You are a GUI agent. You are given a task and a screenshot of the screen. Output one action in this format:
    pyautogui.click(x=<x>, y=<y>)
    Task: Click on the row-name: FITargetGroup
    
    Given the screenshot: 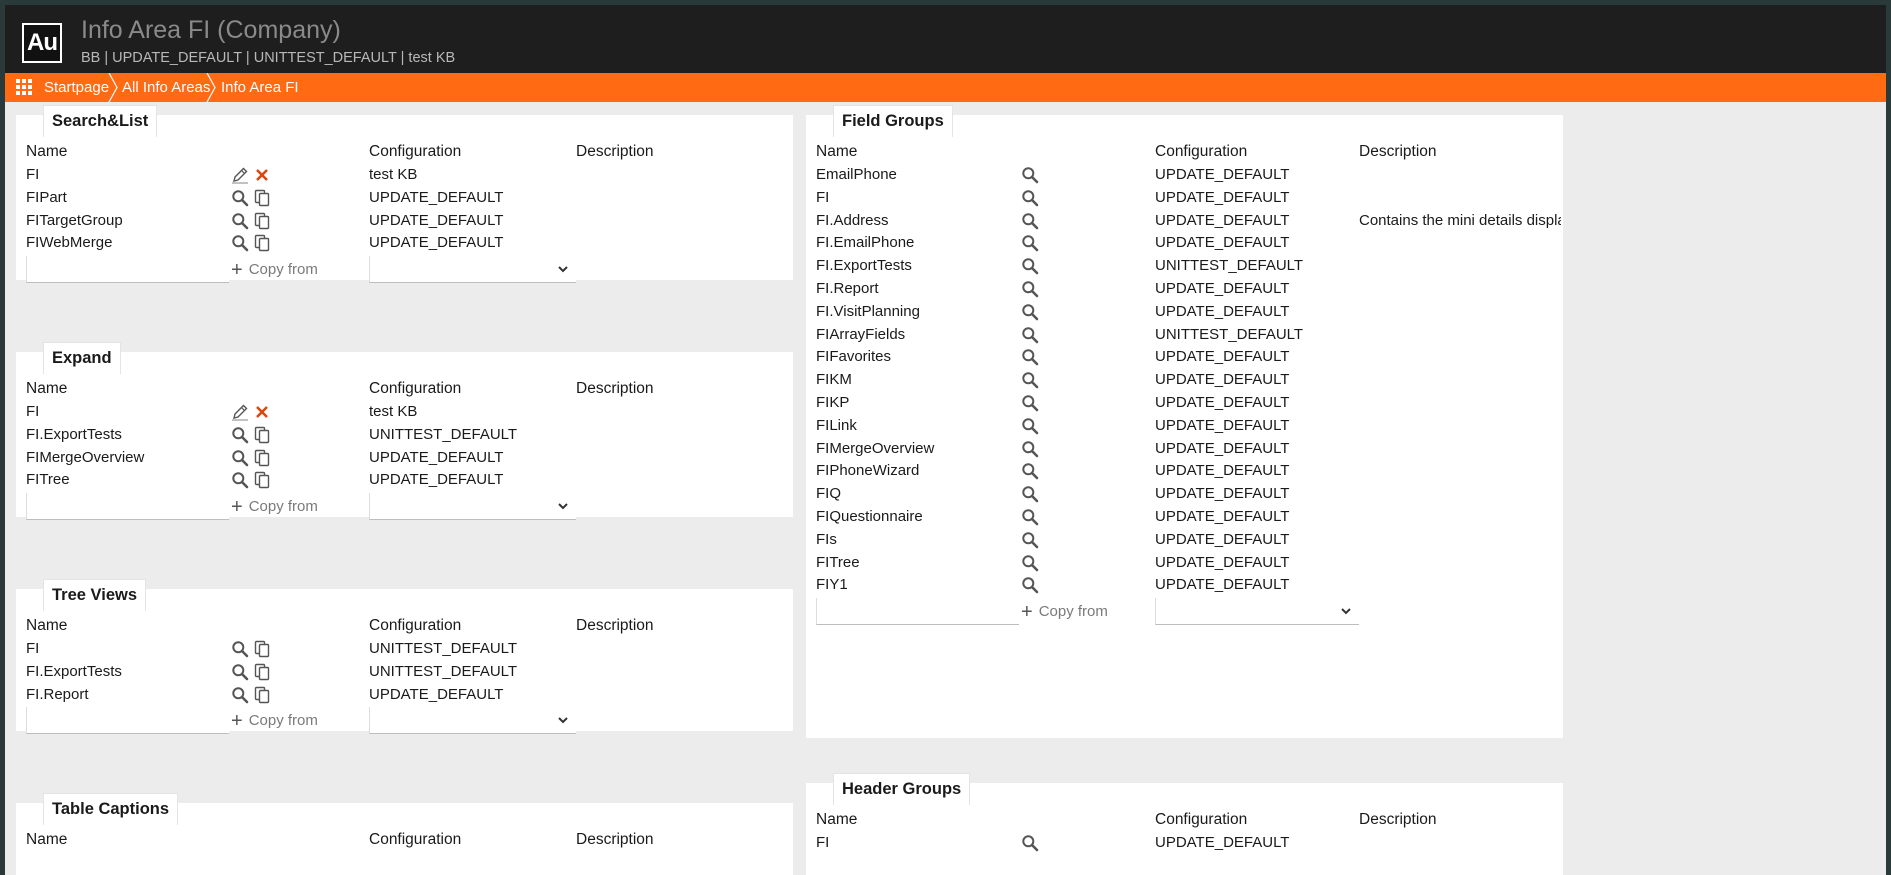 What is the action you would take?
    pyautogui.click(x=74, y=220)
    